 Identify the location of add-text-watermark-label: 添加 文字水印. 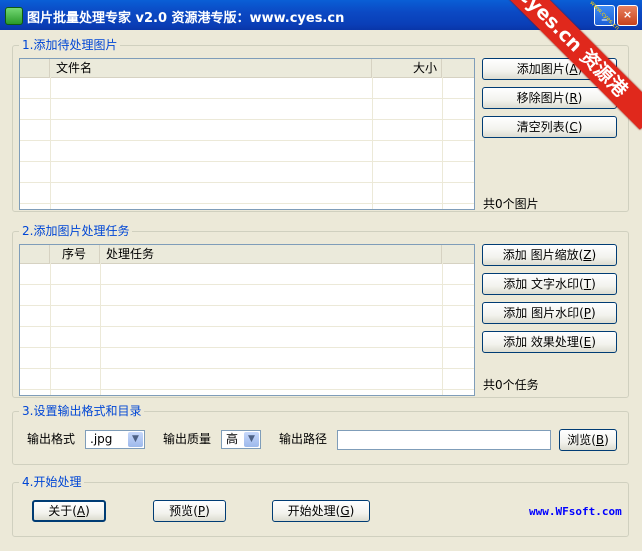
(541, 284).